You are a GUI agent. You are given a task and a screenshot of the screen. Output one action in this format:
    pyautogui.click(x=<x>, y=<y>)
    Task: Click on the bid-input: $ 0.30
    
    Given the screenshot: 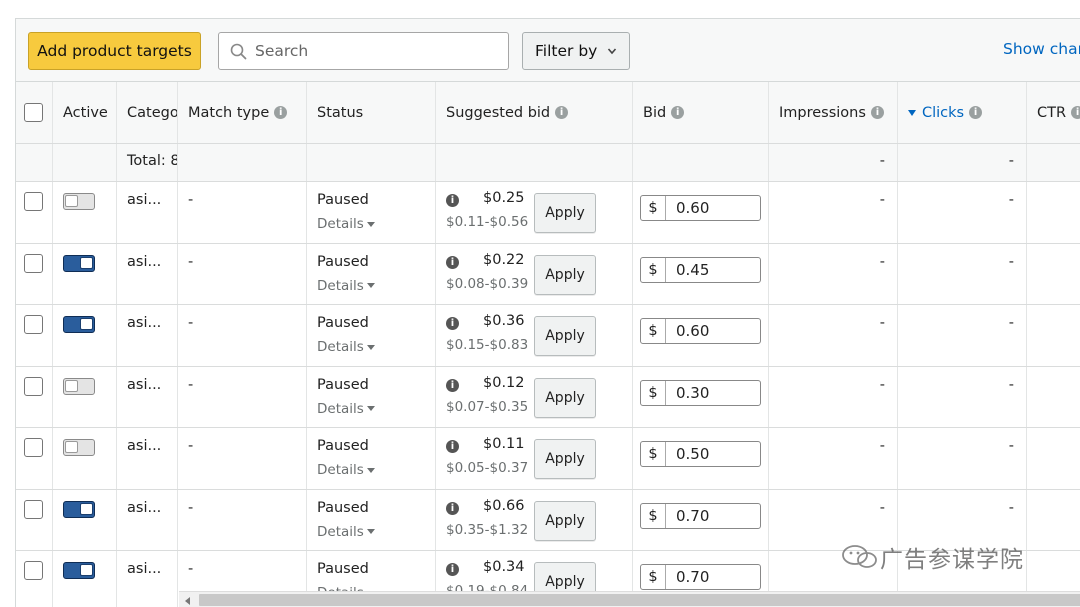 What is the action you would take?
    pyautogui.click(x=700, y=392)
    